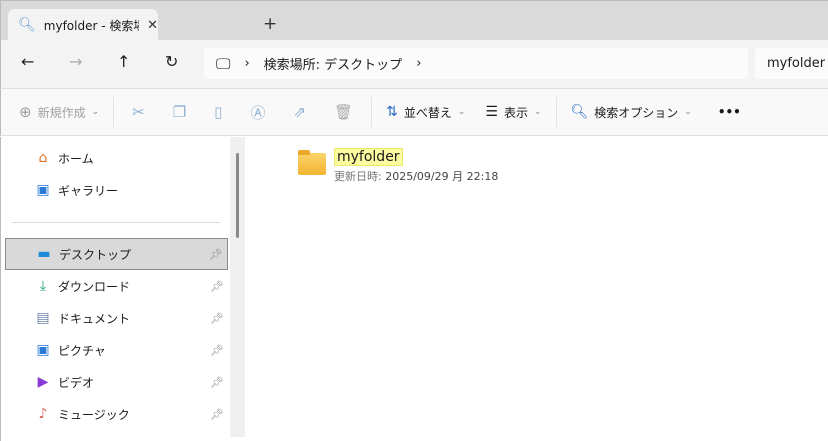  I want to click on view-button: ☰ 表示 ⌄, so click(513, 112).